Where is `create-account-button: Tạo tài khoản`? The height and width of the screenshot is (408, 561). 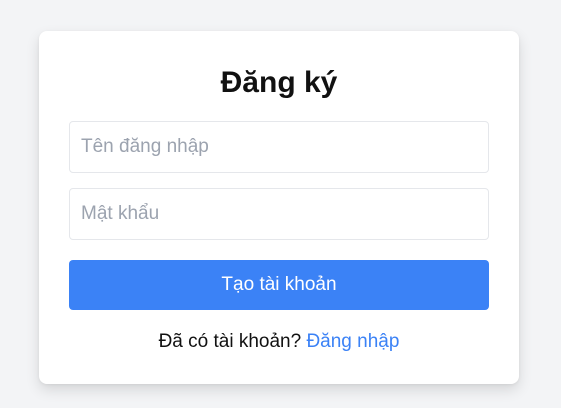
create-account-button: Tạo tài khoản is located at coordinates (279, 285).